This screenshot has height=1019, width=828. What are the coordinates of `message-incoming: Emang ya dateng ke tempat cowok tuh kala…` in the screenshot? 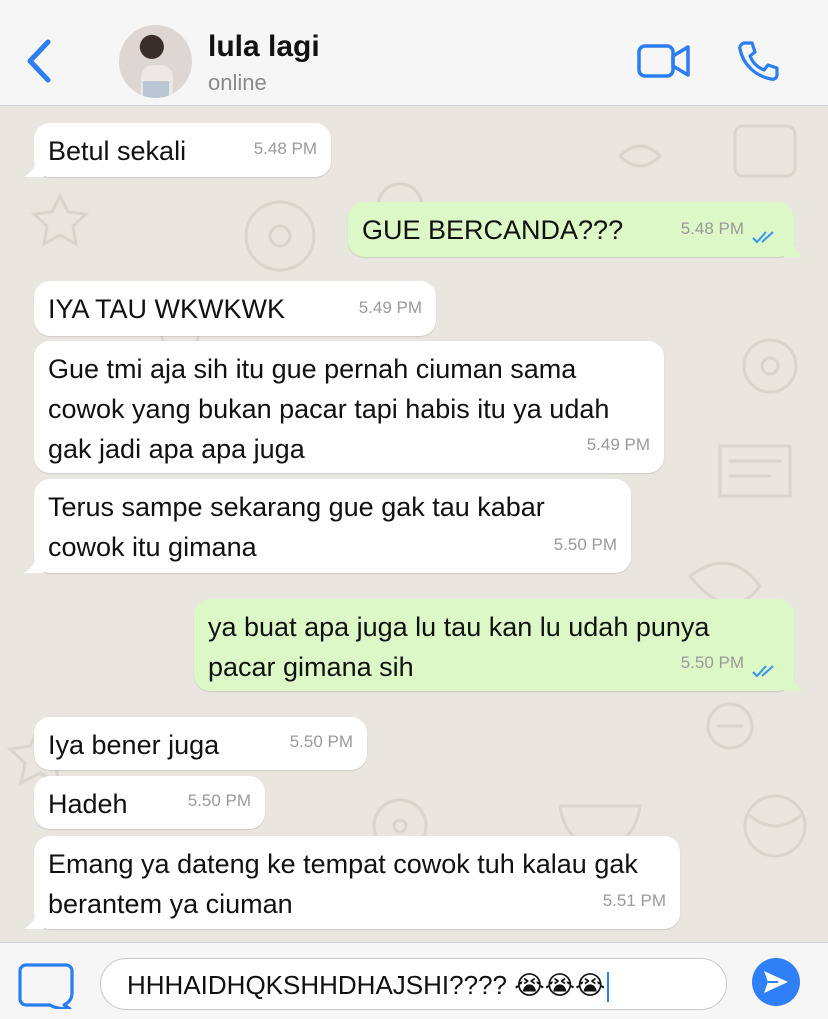 It's located at (352, 882).